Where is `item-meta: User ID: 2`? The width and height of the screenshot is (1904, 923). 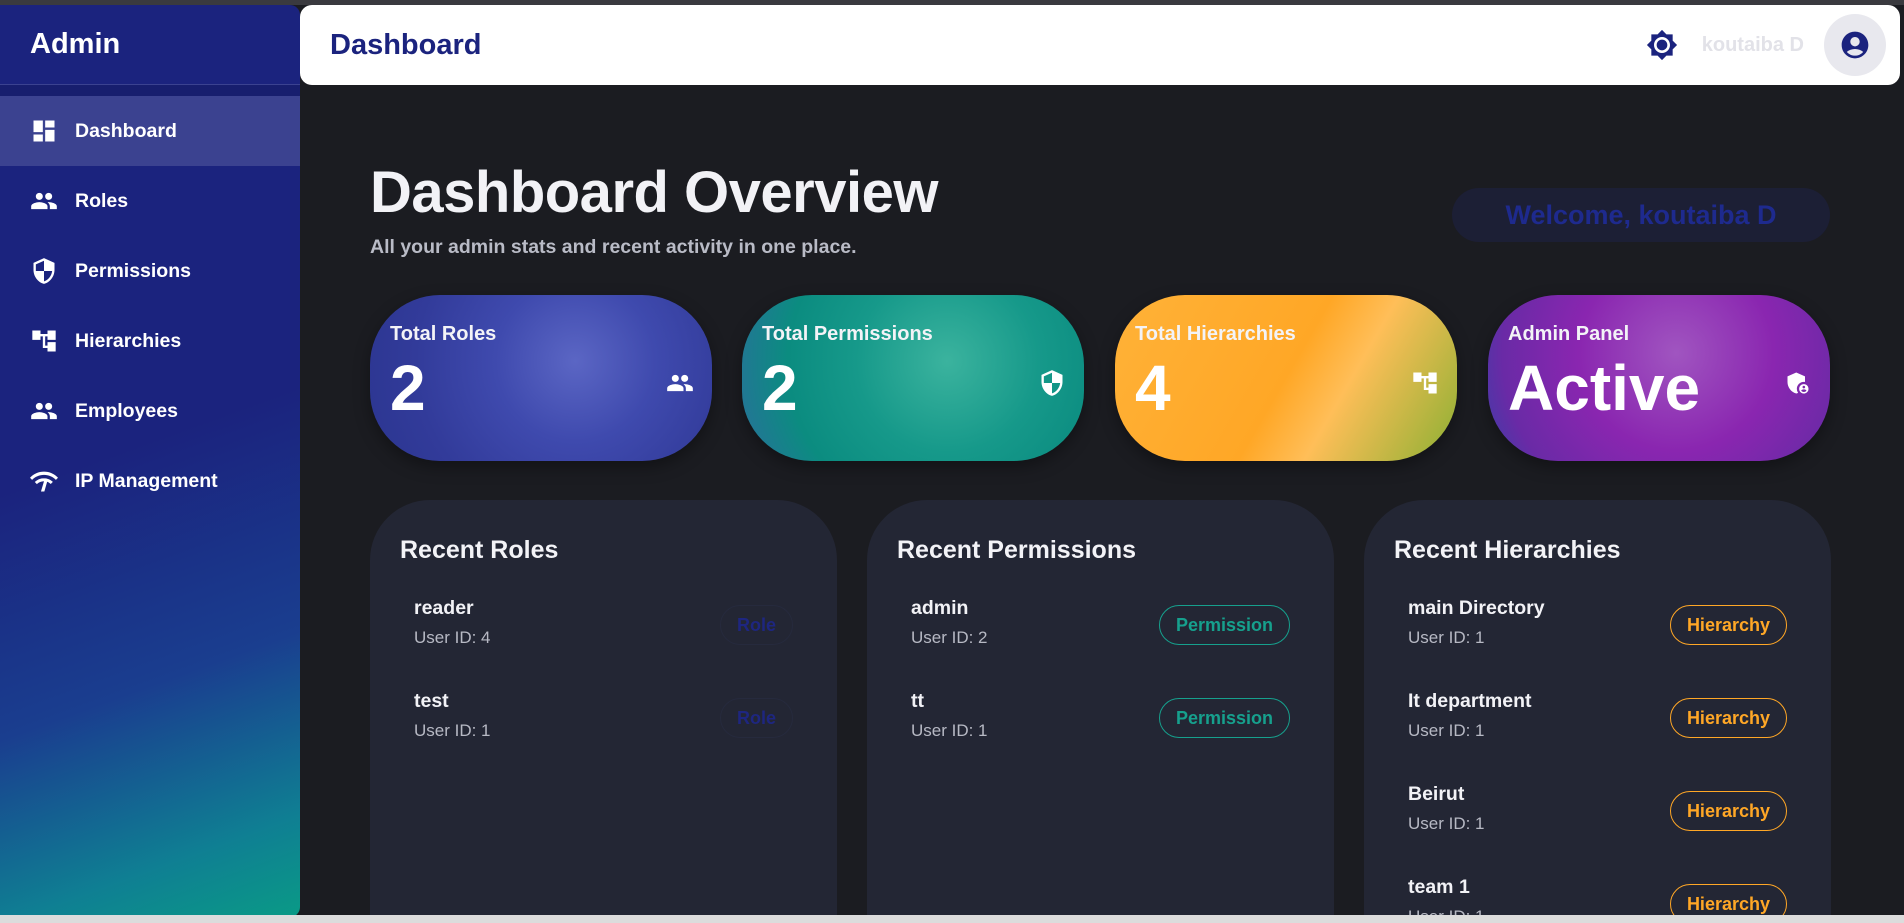 item-meta: User ID: 2 is located at coordinates (949, 637).